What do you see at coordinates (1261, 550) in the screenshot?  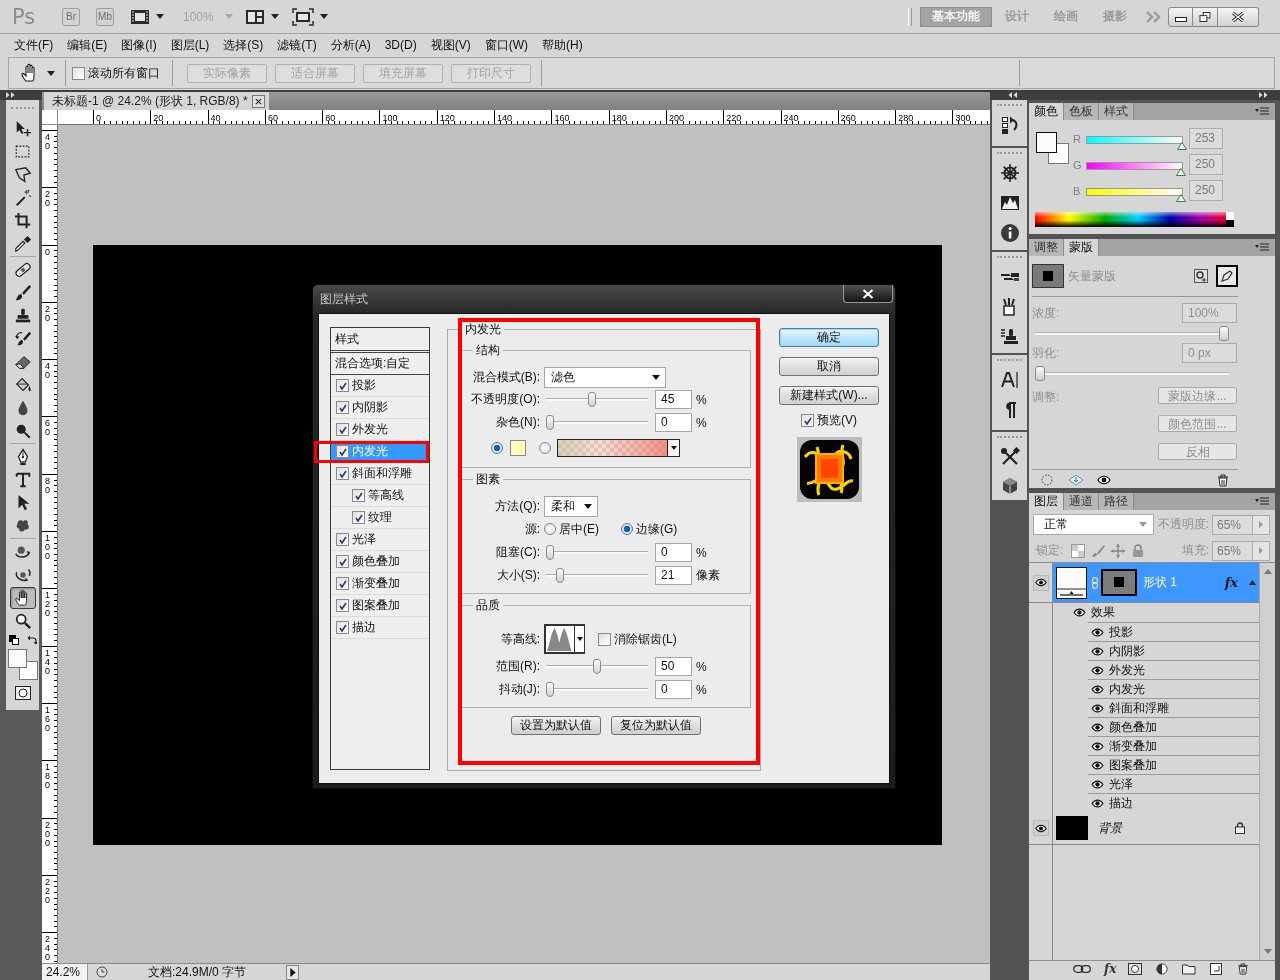 I see `fill-slider-button` at bounding box center [1261, 550].